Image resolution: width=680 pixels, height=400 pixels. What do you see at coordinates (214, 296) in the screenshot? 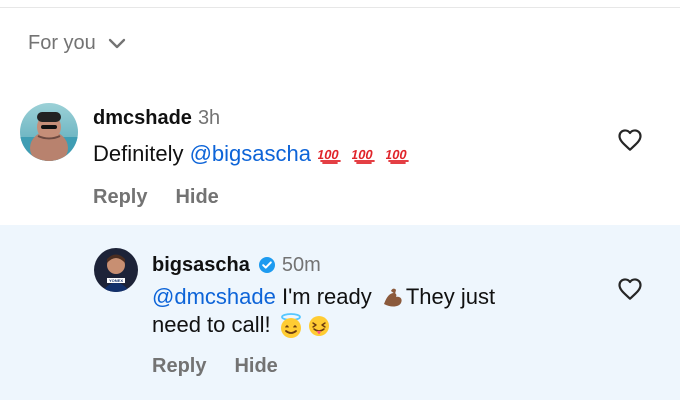
I see `mention-link: @dmcshade` at bounding box center [214, 296].